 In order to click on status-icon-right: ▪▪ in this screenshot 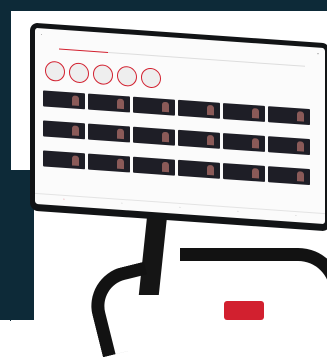, I will do `click(317, 53)`.